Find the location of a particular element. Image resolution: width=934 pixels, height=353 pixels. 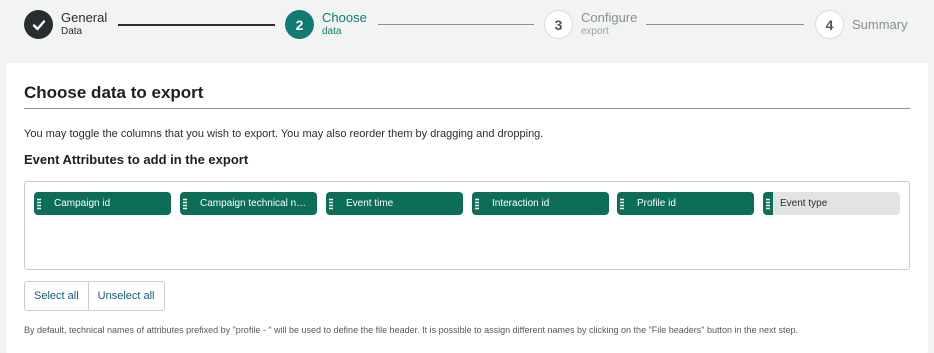

attribute-chip-label: Profile id is located at coordinates (656, 203).